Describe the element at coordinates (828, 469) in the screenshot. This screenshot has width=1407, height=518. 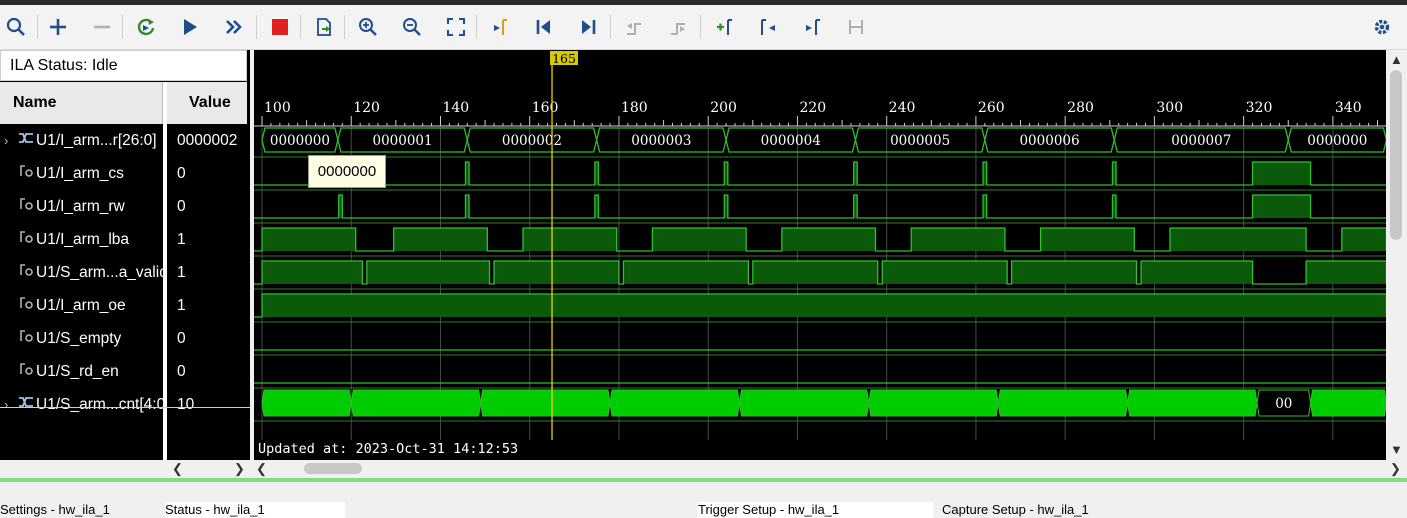
I see `waveform-hscrollbar` at that location.